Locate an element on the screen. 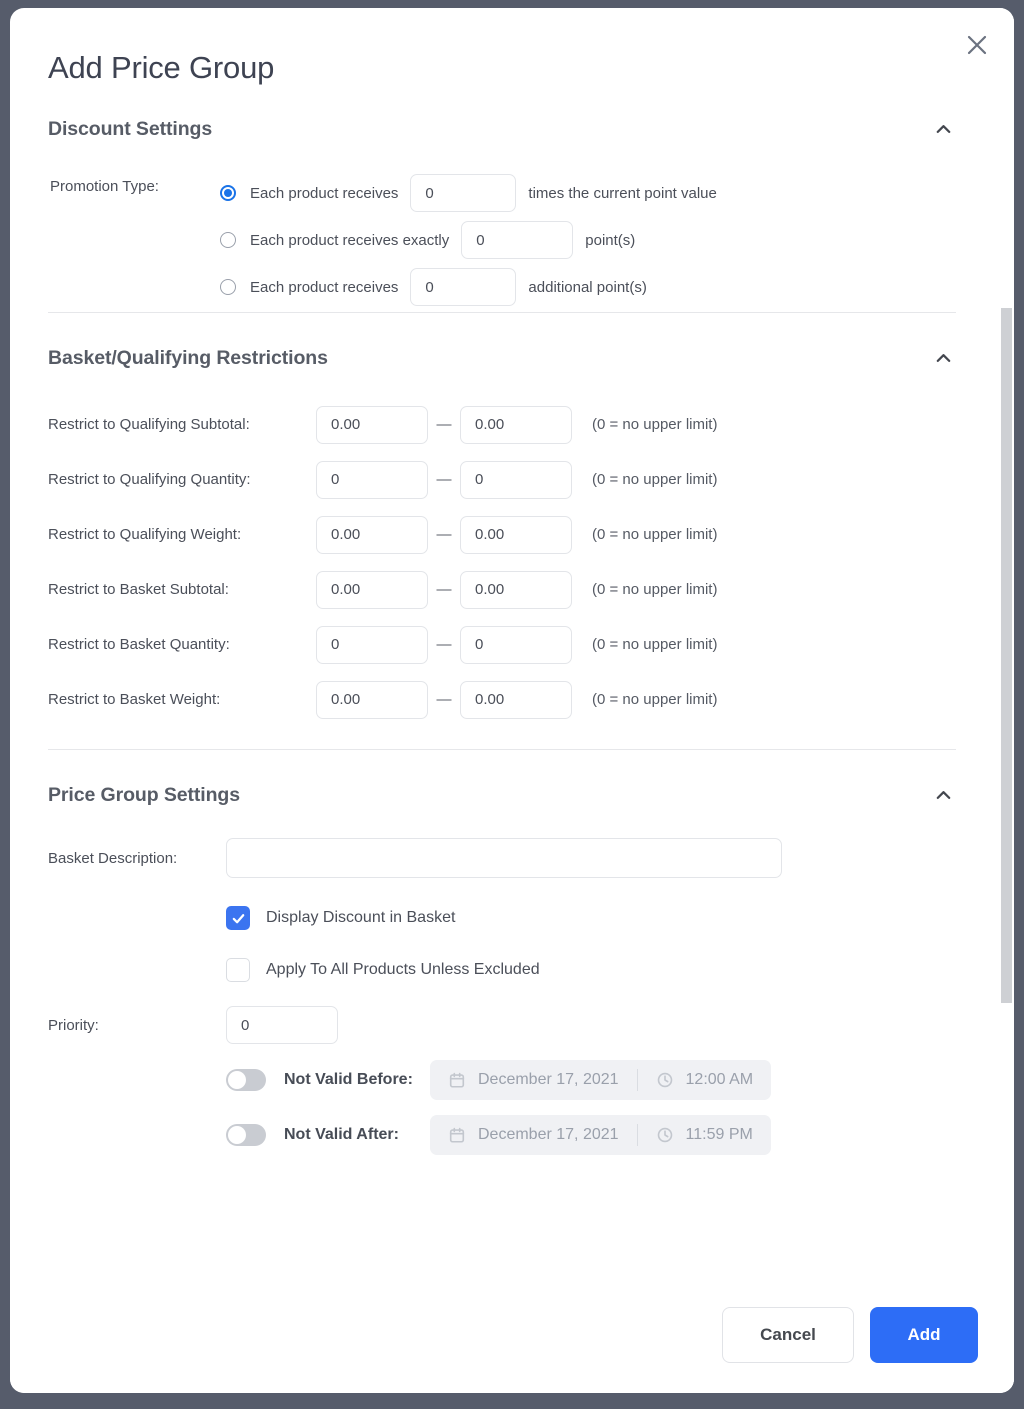 This screenshot has width=1024, height=1409. scrollbar-track is located at coordinates (1007, 700).